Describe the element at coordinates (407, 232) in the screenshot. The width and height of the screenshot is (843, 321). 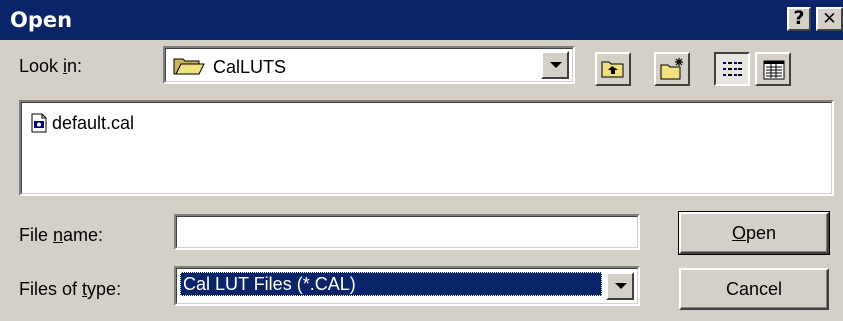
I see `file-name-input` at that location.